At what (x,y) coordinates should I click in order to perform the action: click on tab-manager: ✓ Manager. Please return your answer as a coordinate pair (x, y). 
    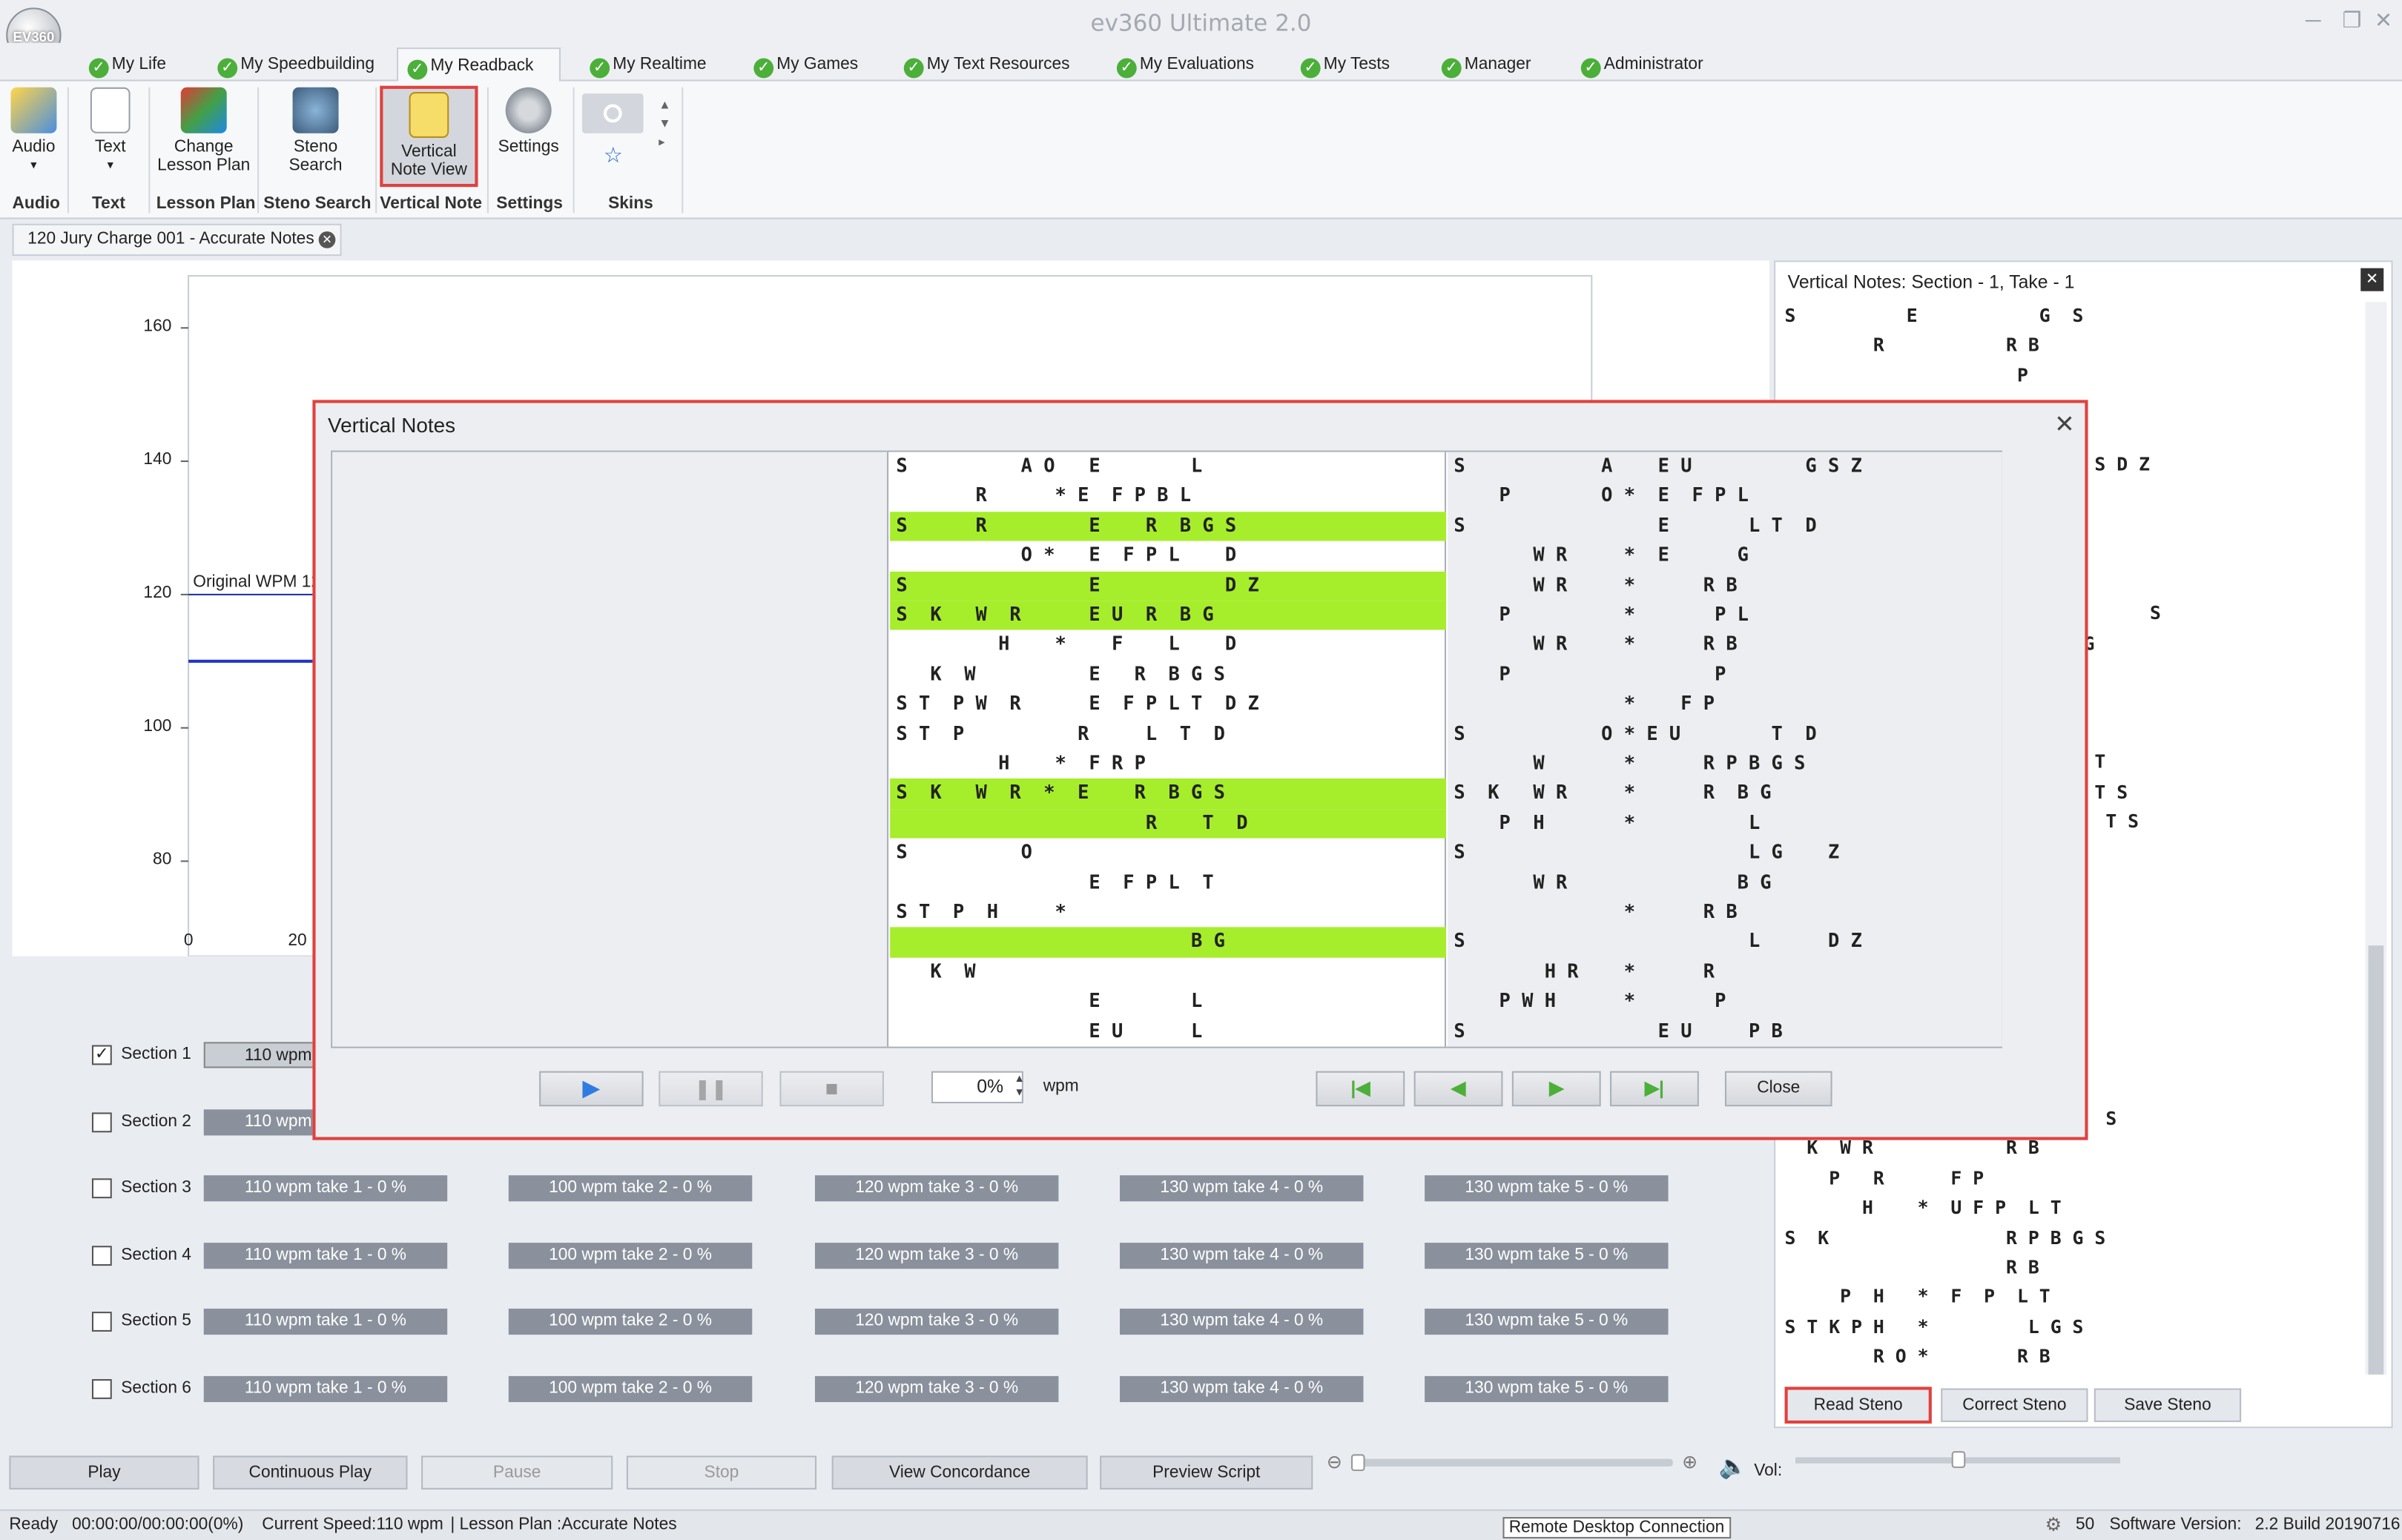
    Looking at the image, I should click on (1486, 64).